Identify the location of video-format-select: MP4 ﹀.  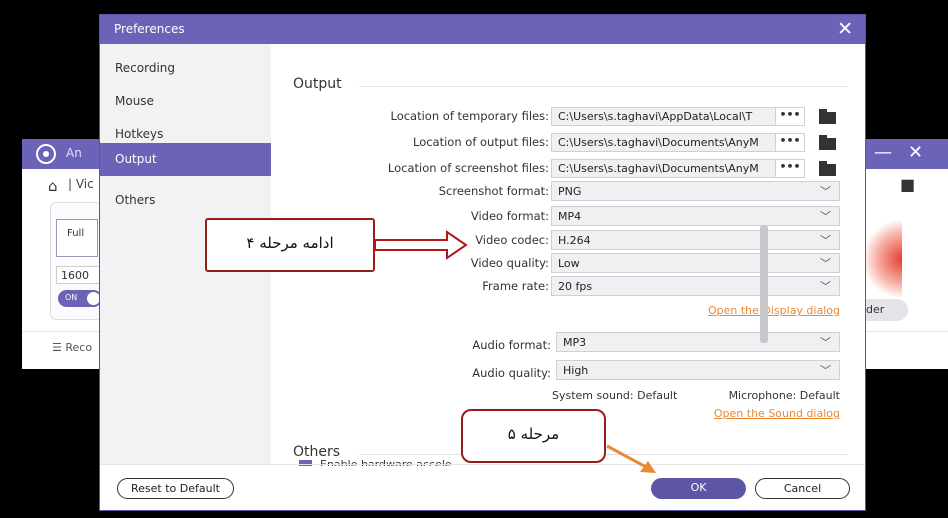
(695, 216).